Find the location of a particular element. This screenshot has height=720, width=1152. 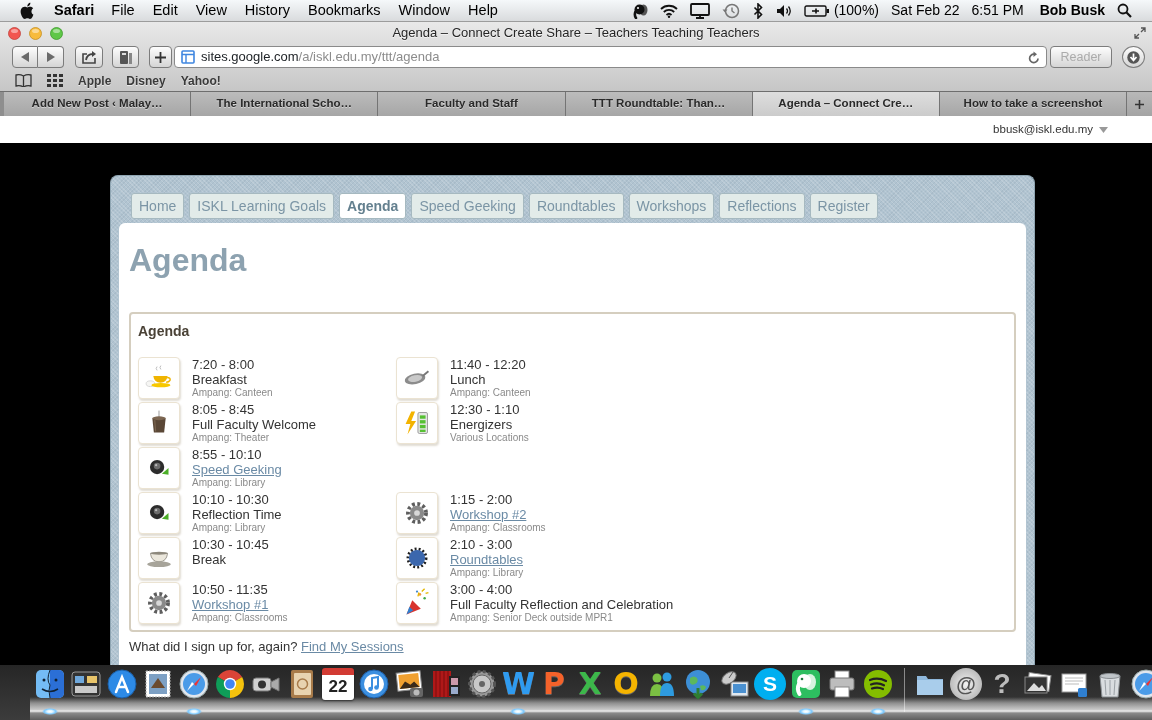

dock-app: W is located at coordinates (518, 684).